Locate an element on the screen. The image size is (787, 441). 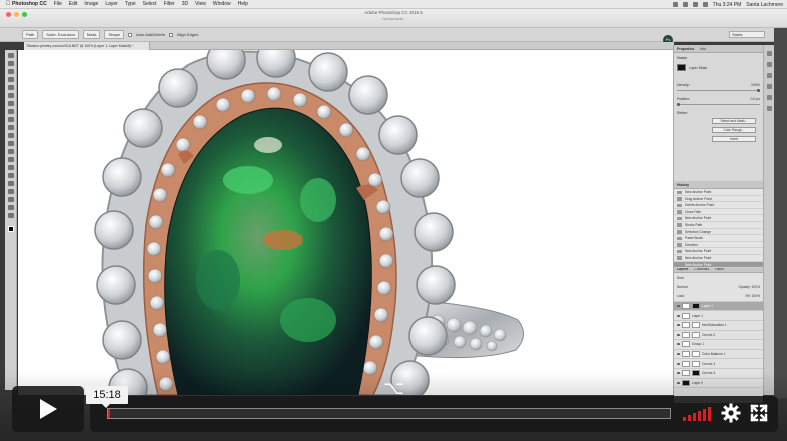
more-tools-icon is located at coordinates (10, 215).